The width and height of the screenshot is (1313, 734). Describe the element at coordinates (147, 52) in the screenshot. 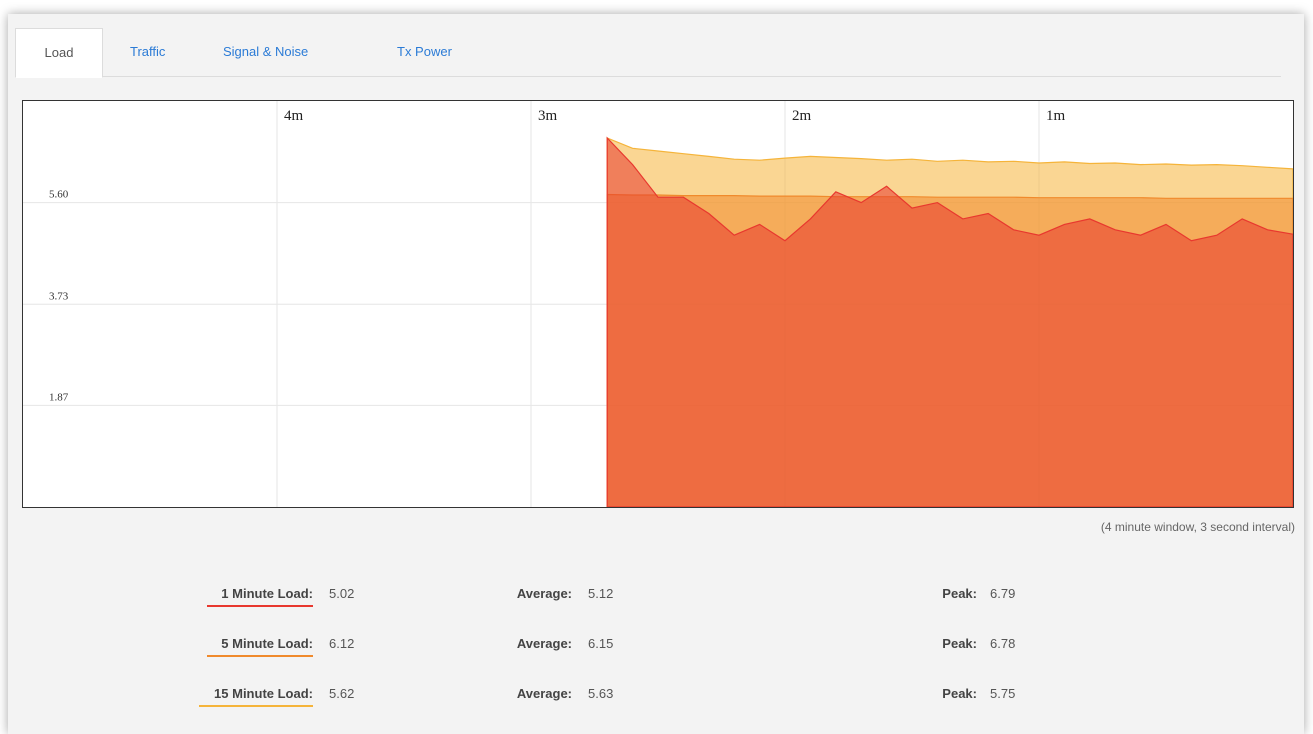

I see `tab-traffic: Traffic` at that location.